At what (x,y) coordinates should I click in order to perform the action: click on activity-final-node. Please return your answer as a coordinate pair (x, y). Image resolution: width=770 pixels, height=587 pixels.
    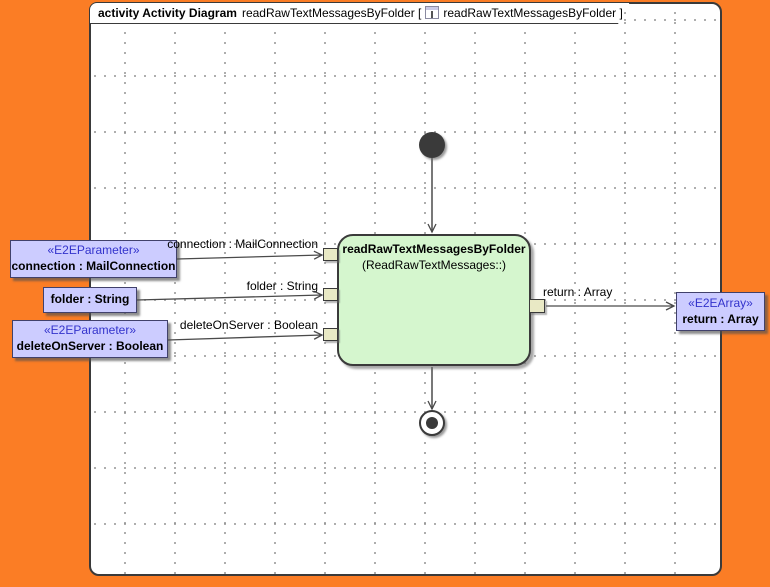
    Looking at the image, I should click on (432, 423).